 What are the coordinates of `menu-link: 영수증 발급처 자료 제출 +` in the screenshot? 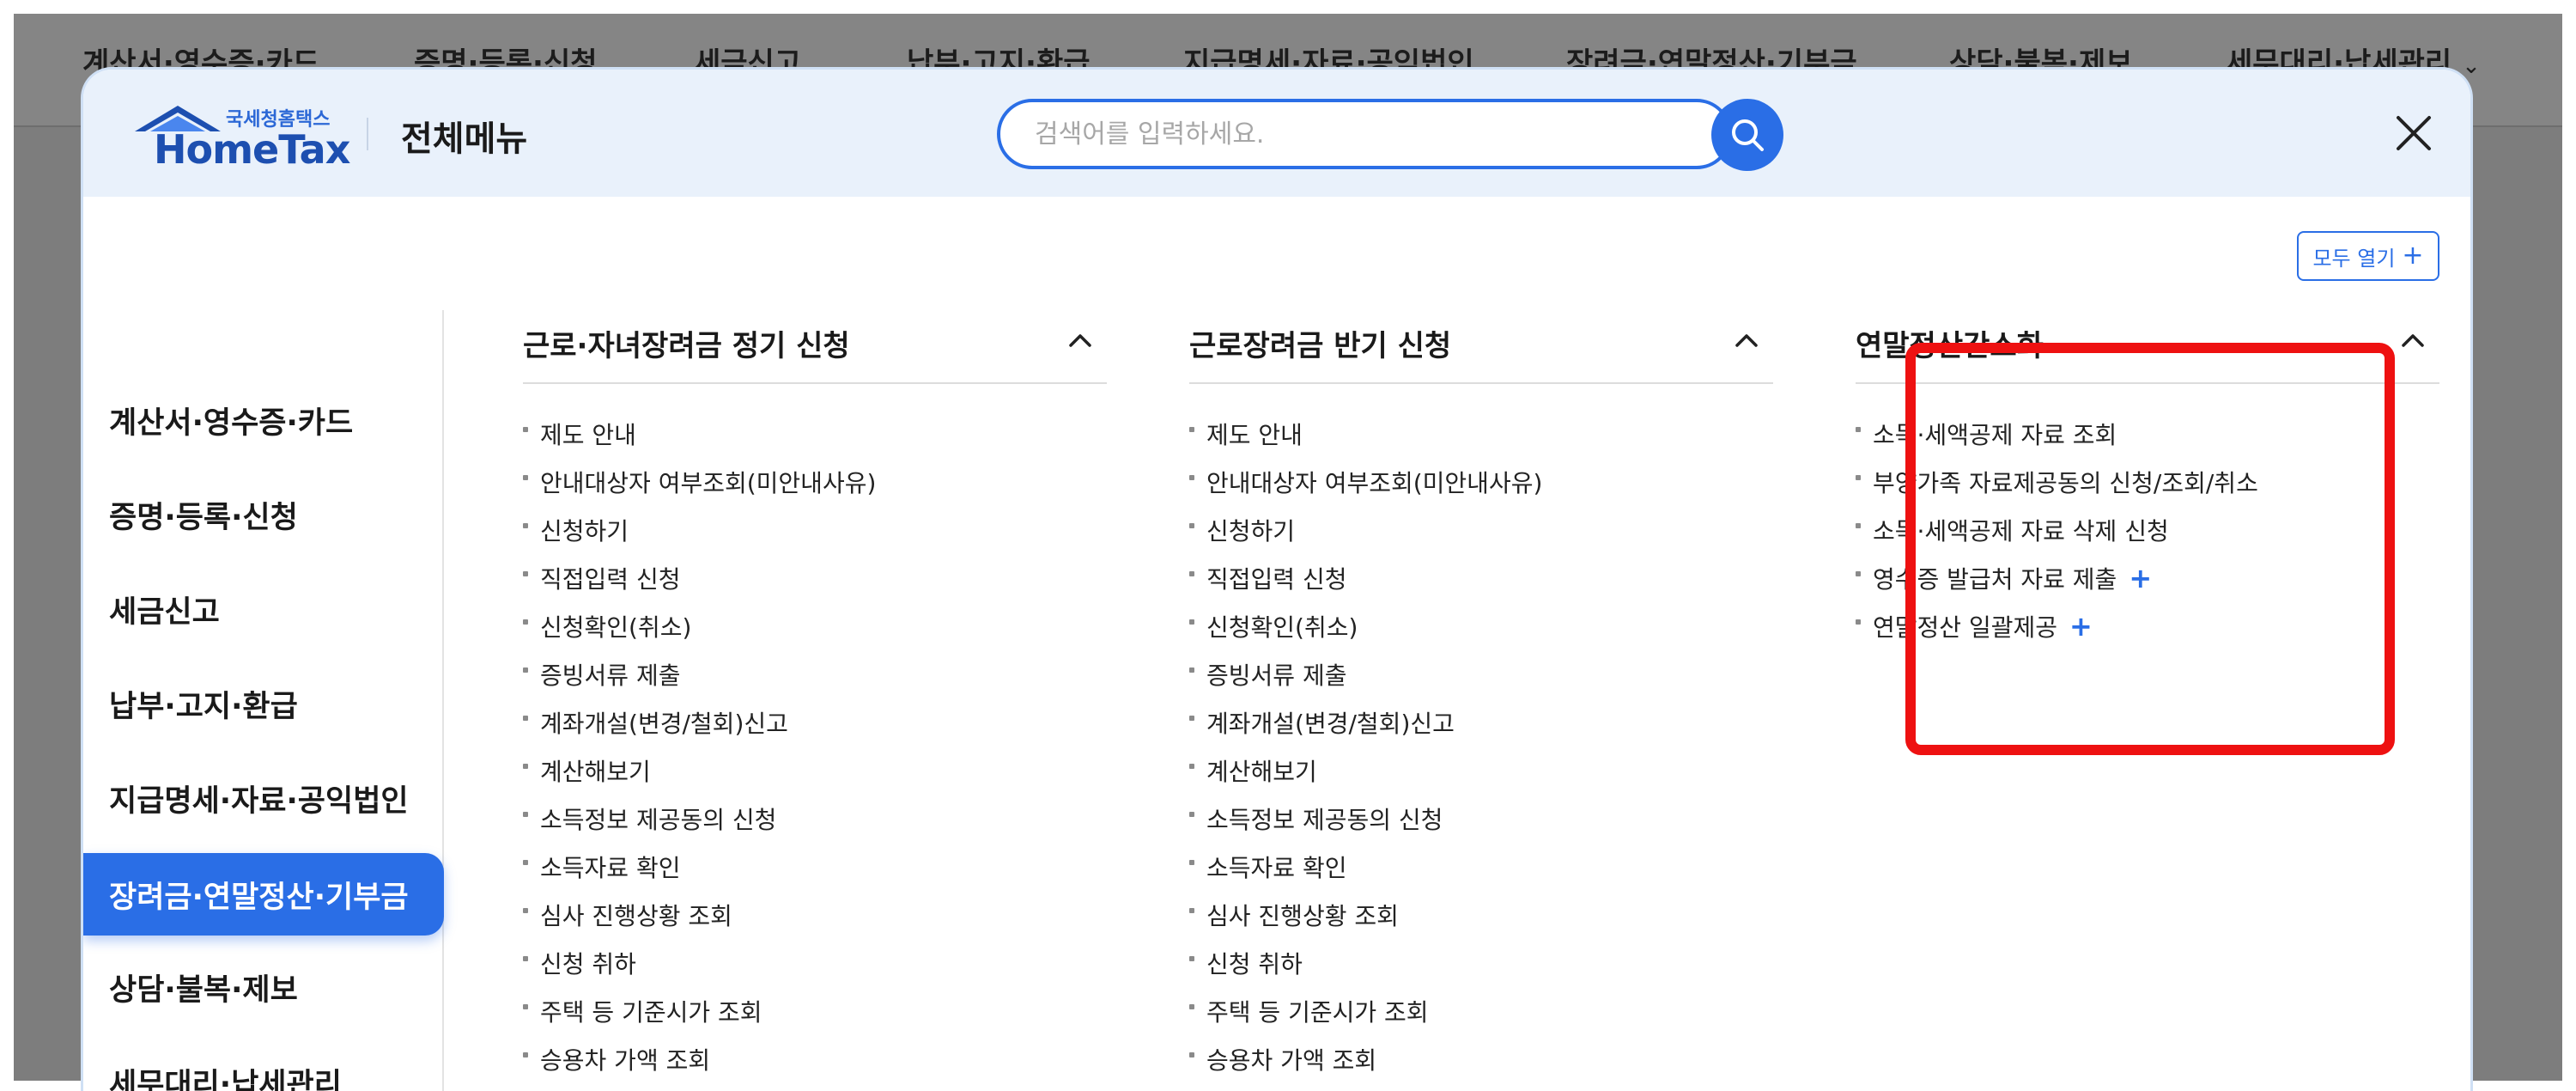 It's located at (2148, 578).